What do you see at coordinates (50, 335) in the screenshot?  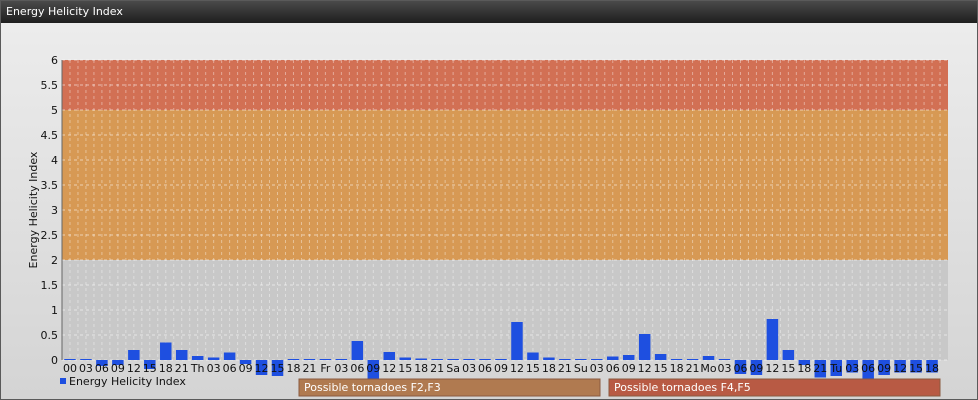 I see `y-tick-label: 0.5` at bounding box center [50, 335].